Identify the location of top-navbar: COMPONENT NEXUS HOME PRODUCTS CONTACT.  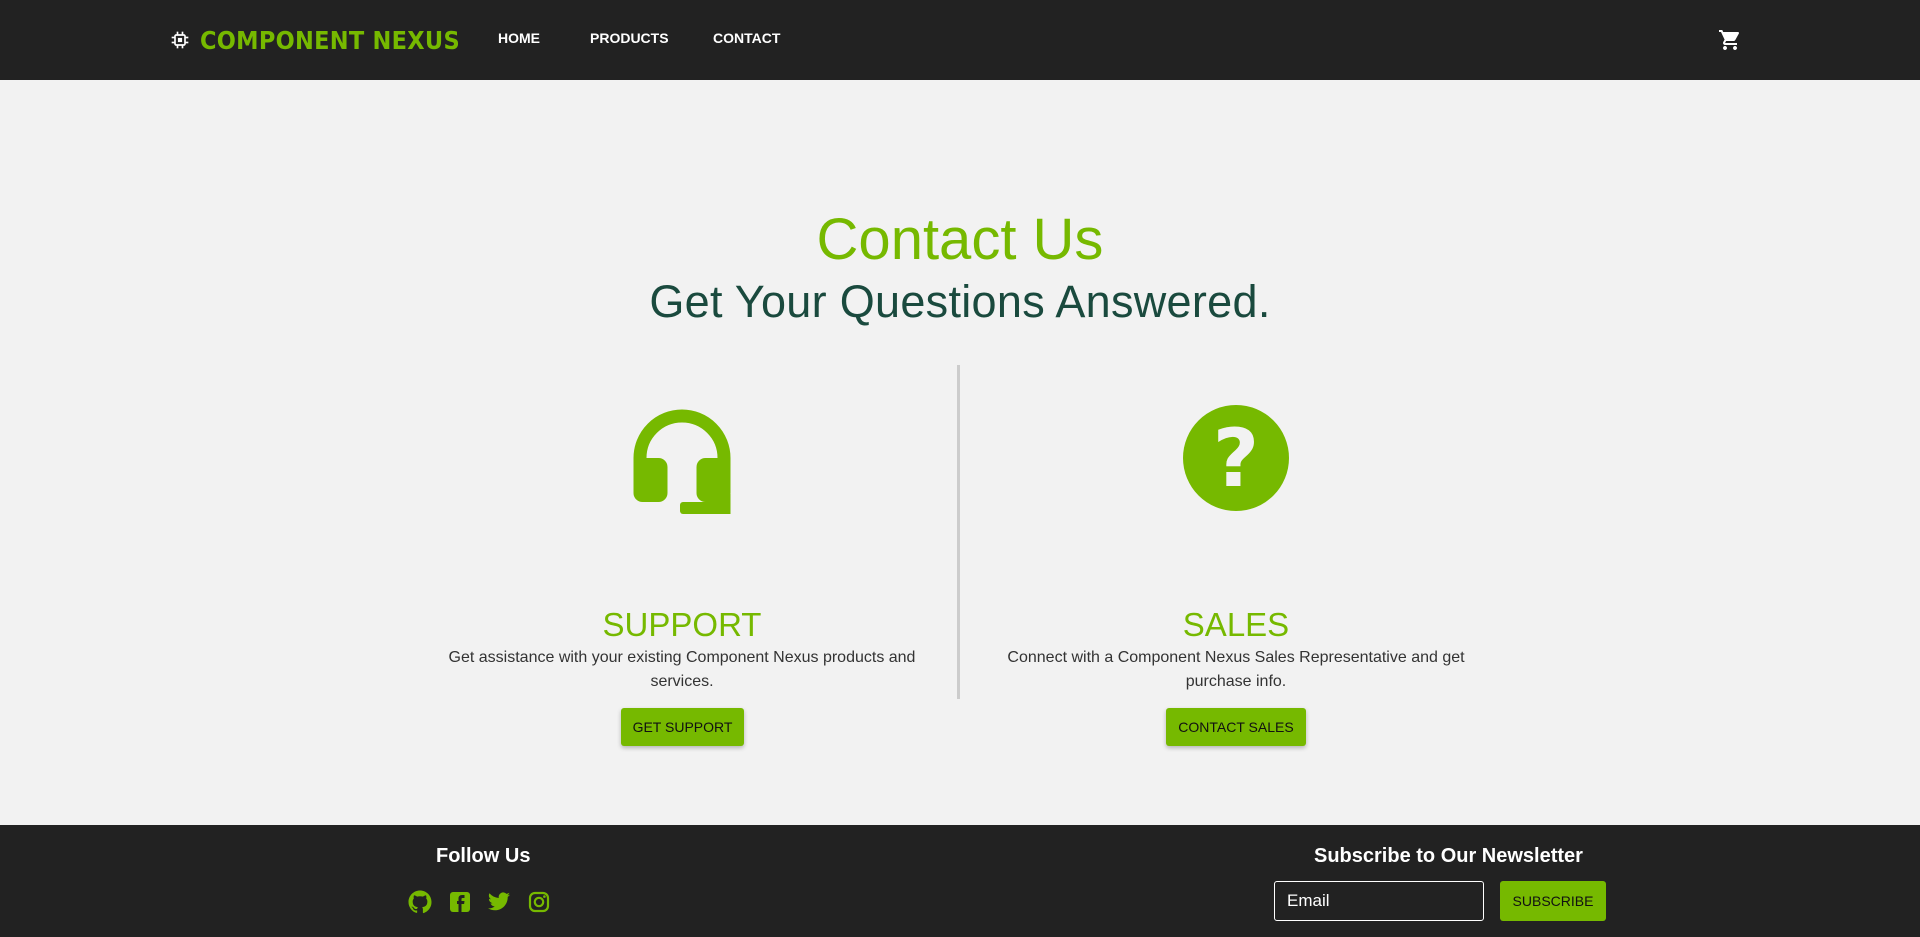
(960, 40).